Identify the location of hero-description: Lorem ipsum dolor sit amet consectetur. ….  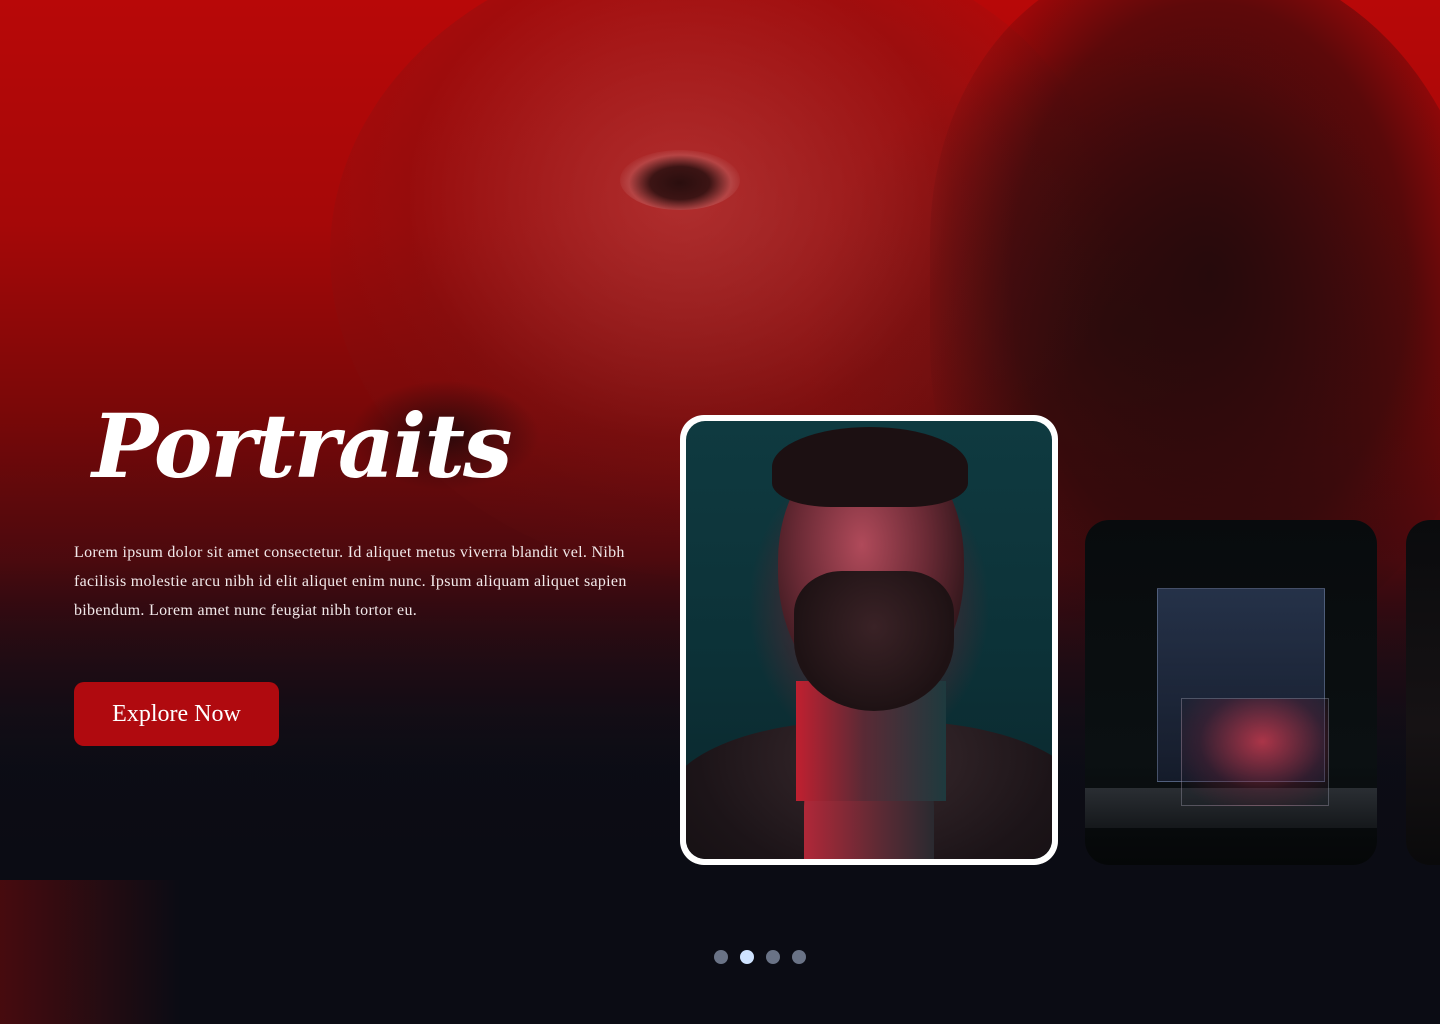
(350, 581).